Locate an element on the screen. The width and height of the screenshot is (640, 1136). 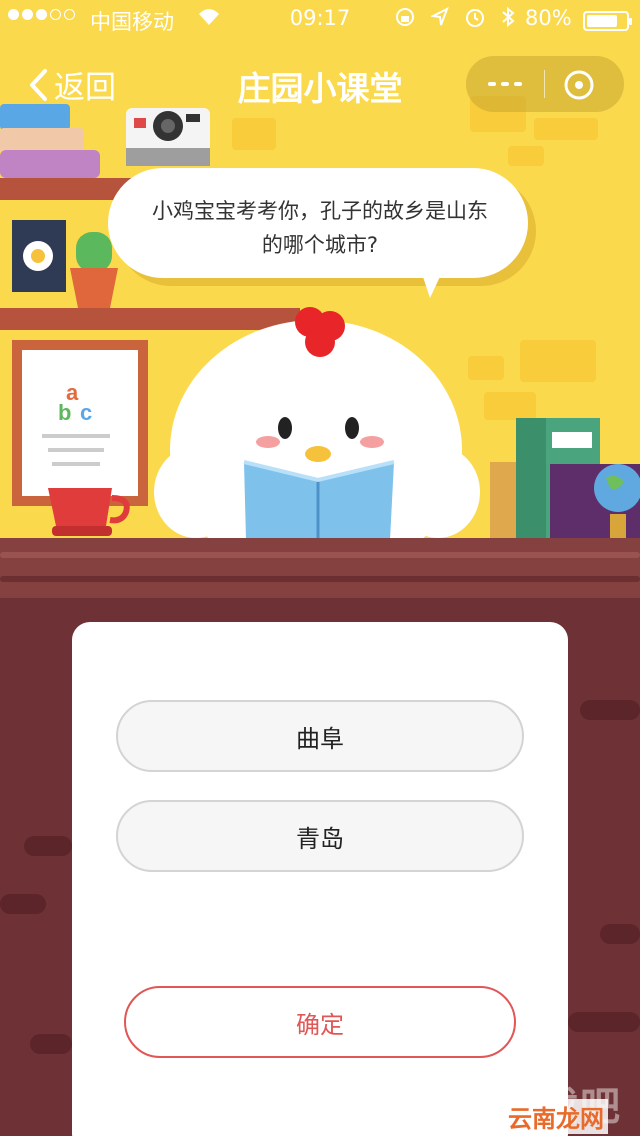
bluetooth-icon is located at coordinates (508, 17).